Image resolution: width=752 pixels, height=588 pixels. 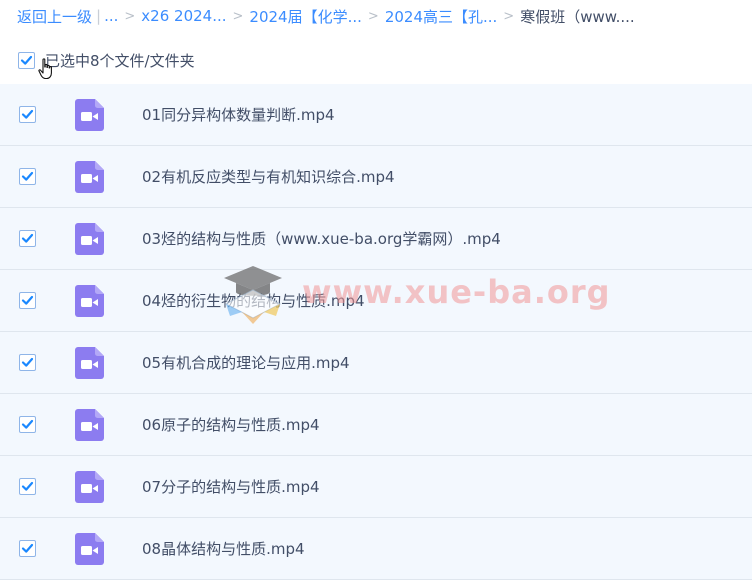 I want to click on file-name: 05有机合成的理论与应用.mp4, so click(x=246, y=362).